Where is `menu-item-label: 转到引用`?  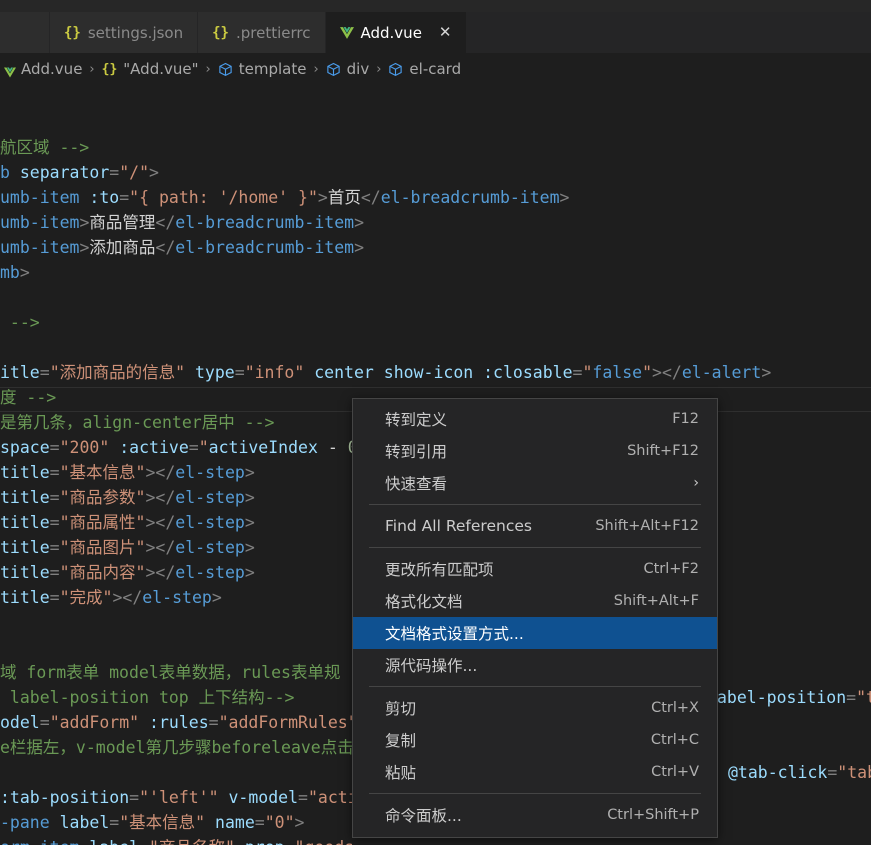
menu-item-label: 转到引用 is located at coordinates (416, 452).